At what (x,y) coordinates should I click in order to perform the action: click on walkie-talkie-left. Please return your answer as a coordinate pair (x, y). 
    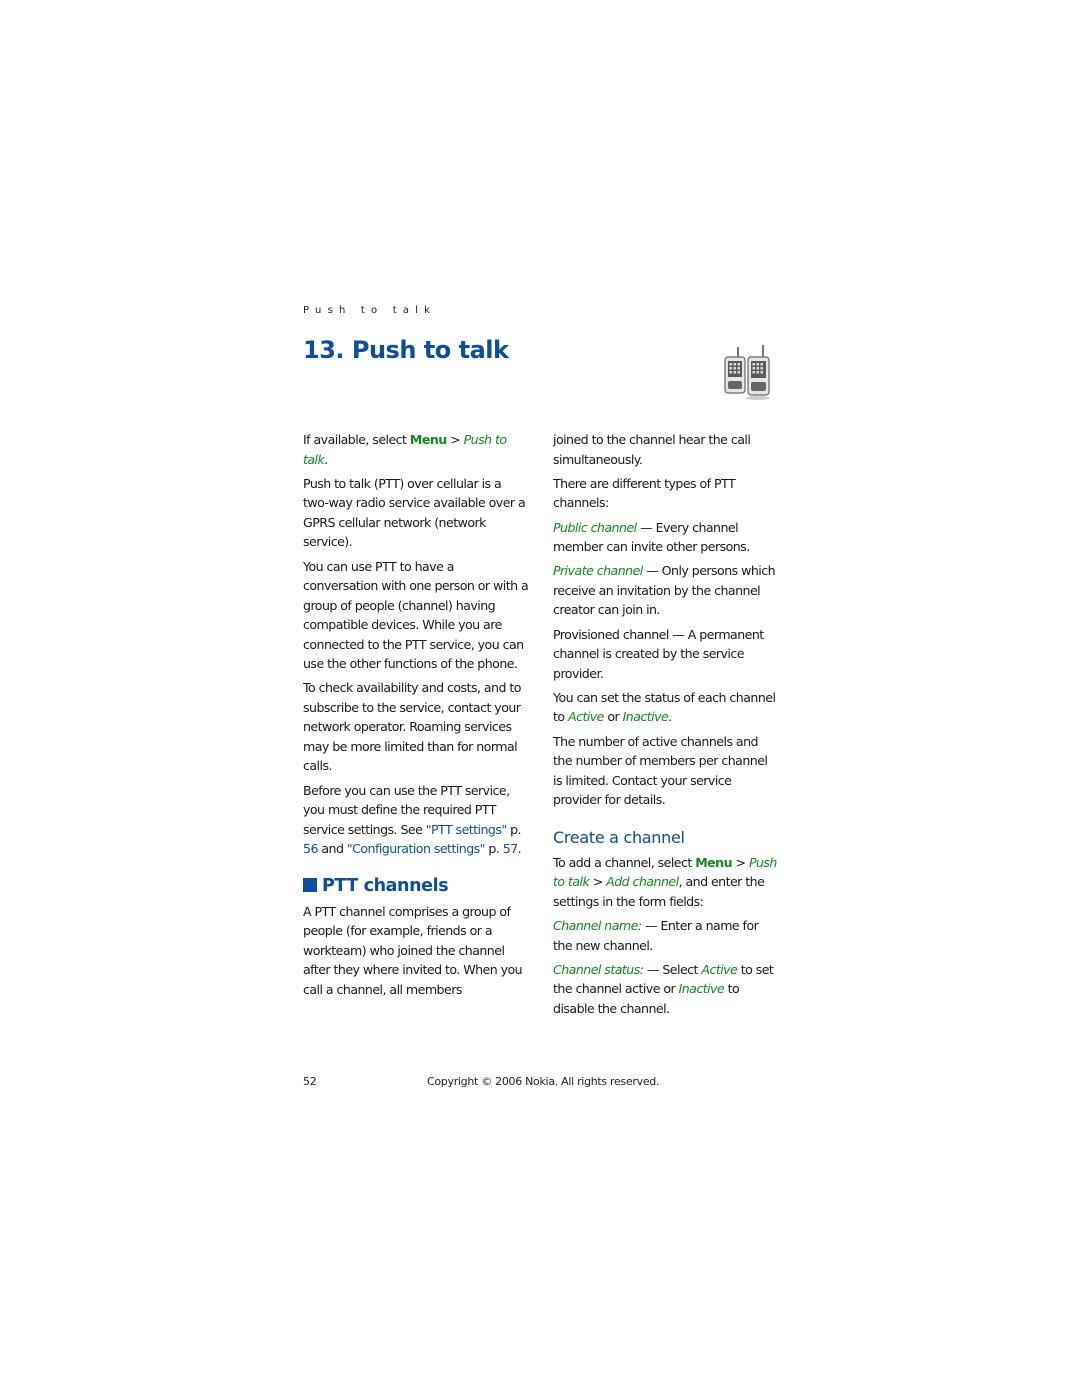
    Looking at the image, I should click on (735, 370).